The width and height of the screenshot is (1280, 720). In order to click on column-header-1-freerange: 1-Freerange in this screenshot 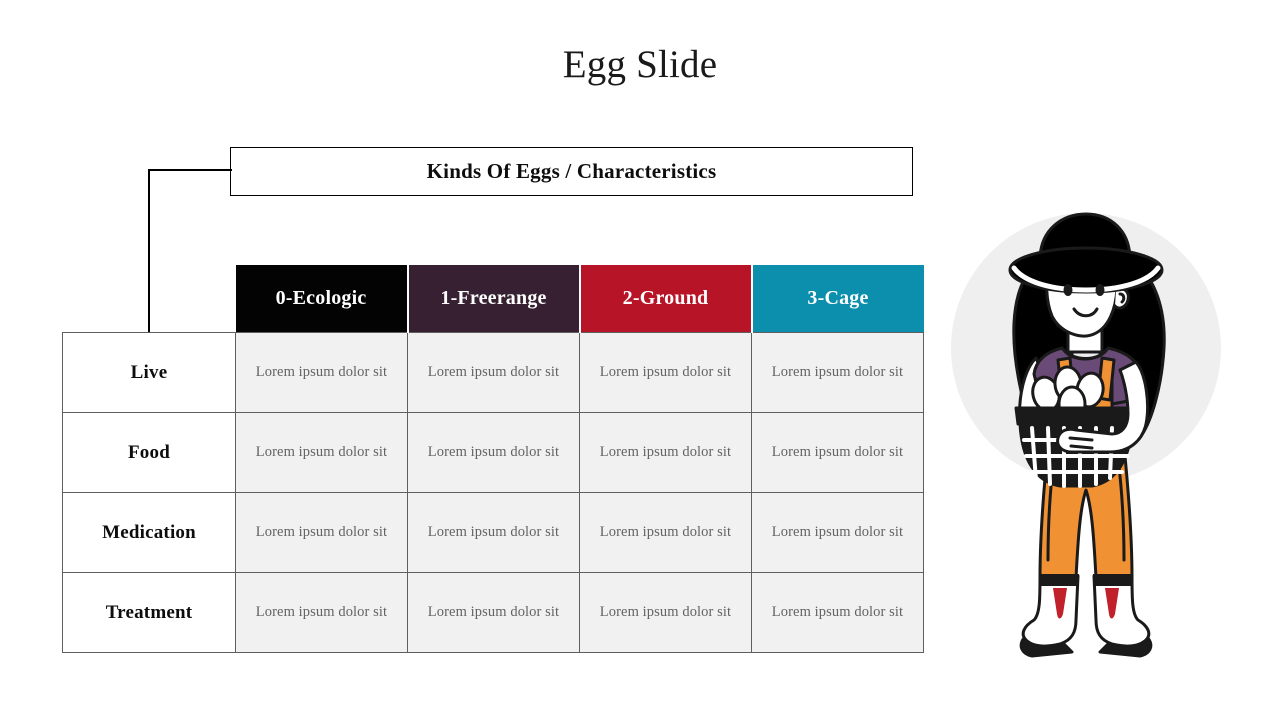, I will do `click(494, 299)`.